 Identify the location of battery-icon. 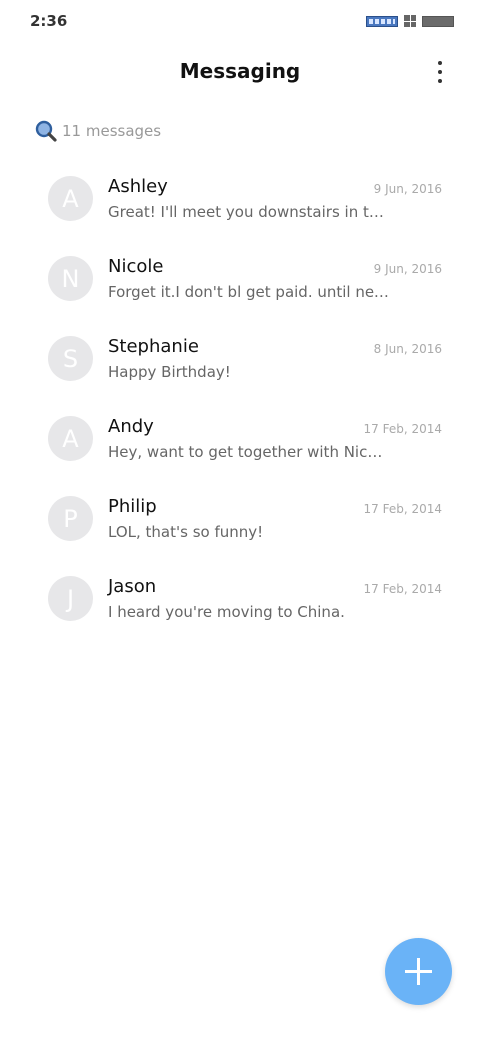
(438, 21).